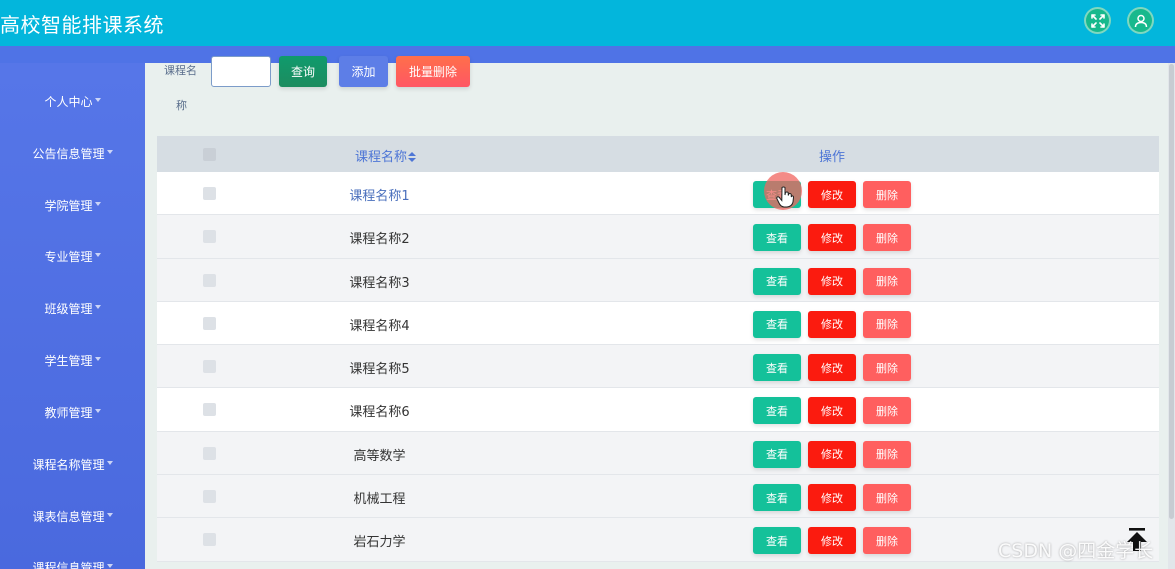 Image resolution: width=1175 pixels, height=569 pixels. Describe the element at coordinates (379, 456) in the screenshot. I see `course-name-cell: 高等数学` at that location.